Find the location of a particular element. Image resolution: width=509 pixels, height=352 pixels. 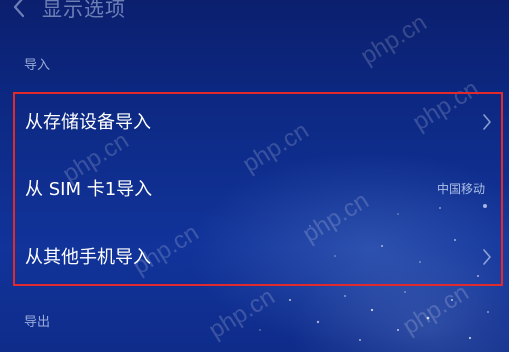

header-bar: 显示选项 is located at coordinates (254, 13).